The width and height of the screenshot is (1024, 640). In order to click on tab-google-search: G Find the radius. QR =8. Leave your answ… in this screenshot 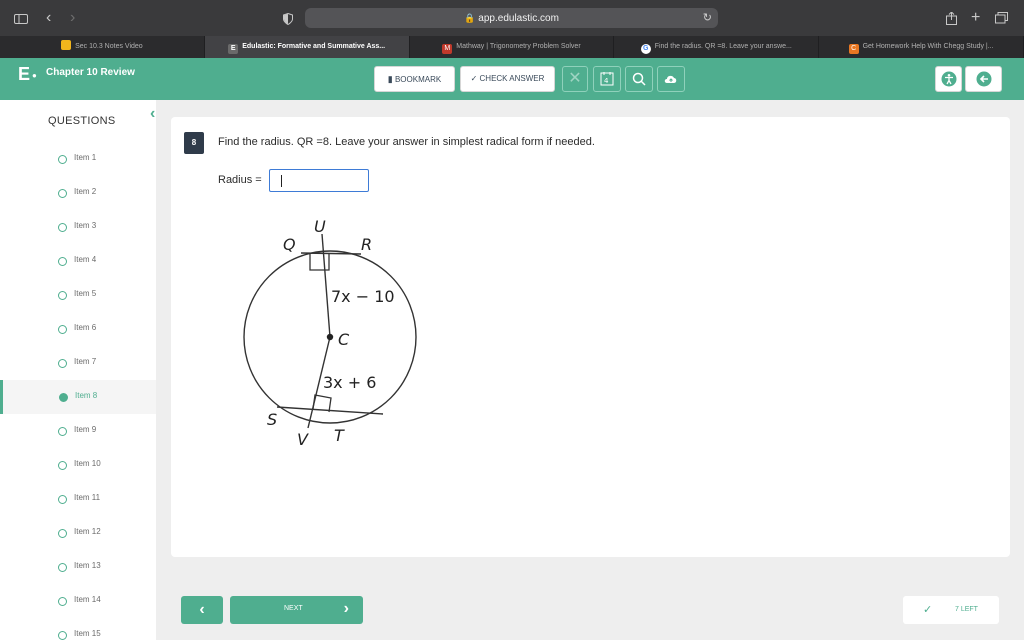, I will do `click(717, 47)`.